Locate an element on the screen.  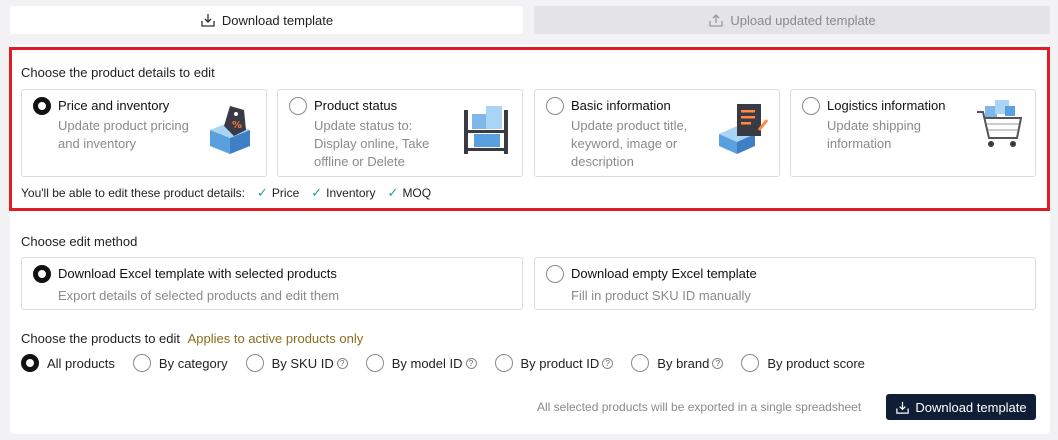
scope-label: By model ID is located at coordinates (427, 363).